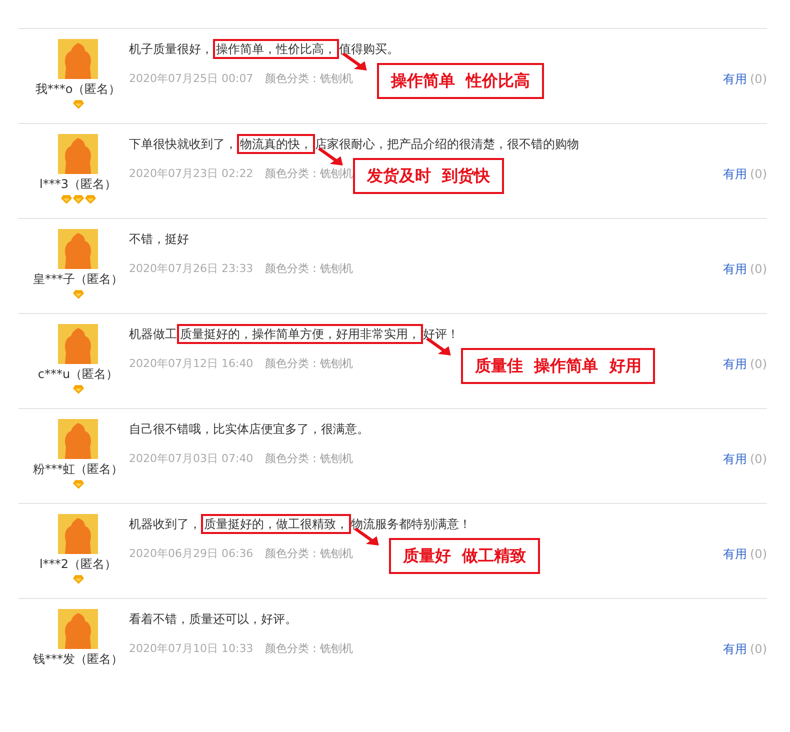  What do you see at coordinates (369, 49) in the screenshot?
I see `review-text: 值得购买。` at bounding box center [369, 49].